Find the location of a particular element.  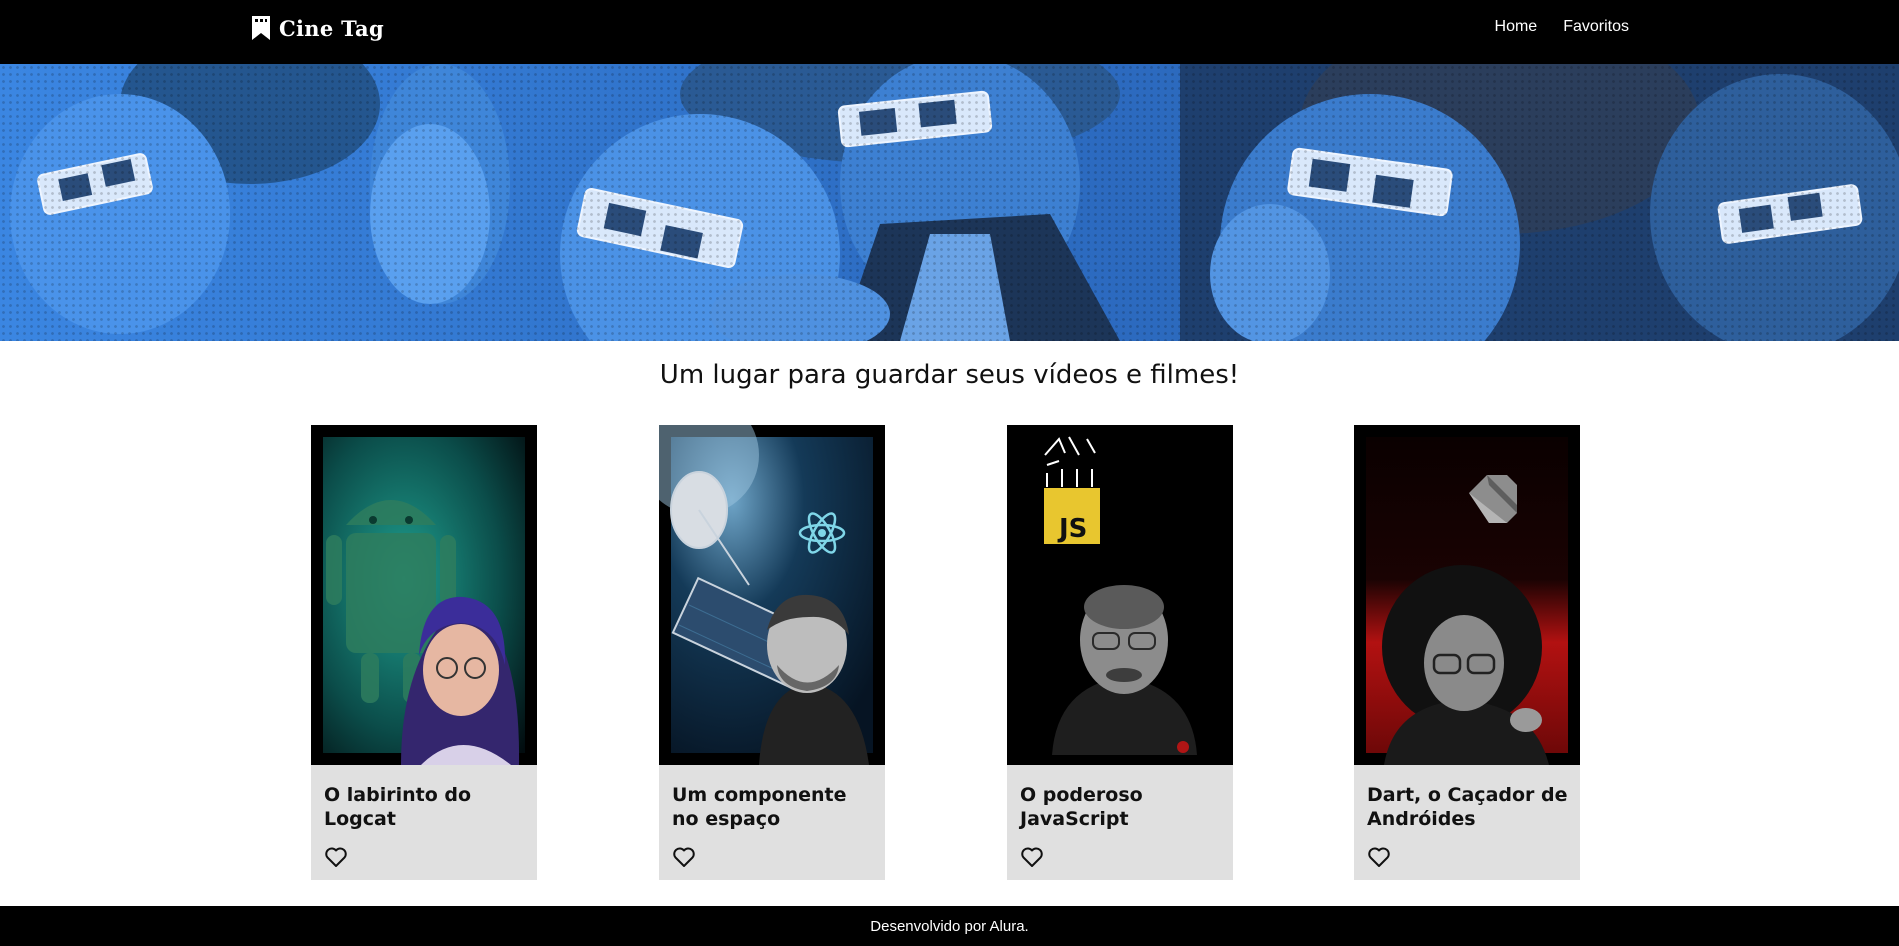

video-title: Um componente no espaço is located at coordinates (759, 807).